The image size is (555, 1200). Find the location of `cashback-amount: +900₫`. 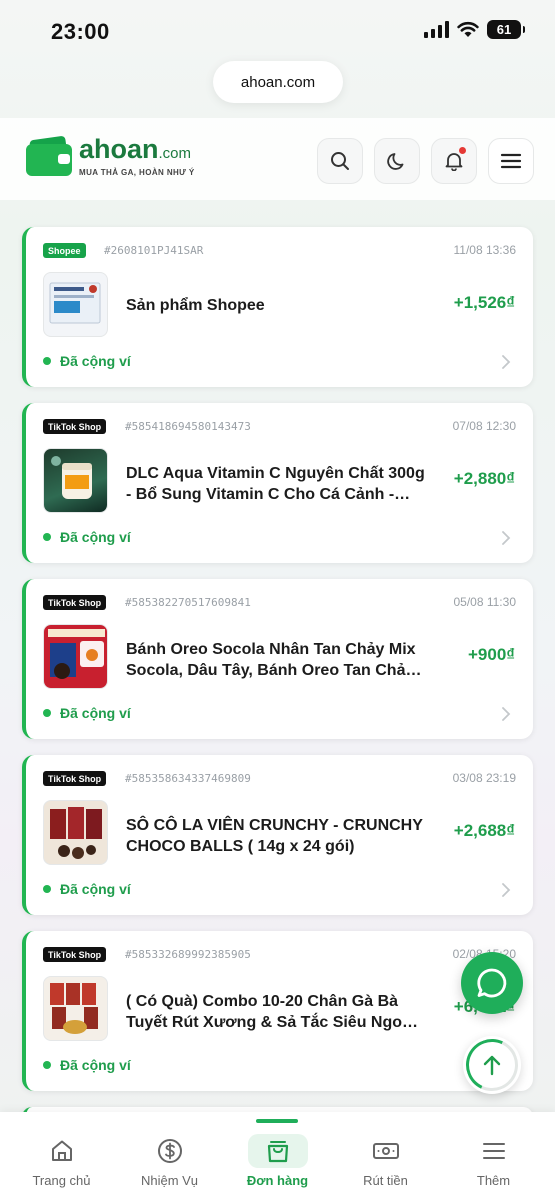

cashback-amount: +900₫ is located at coordinates (491, 654).